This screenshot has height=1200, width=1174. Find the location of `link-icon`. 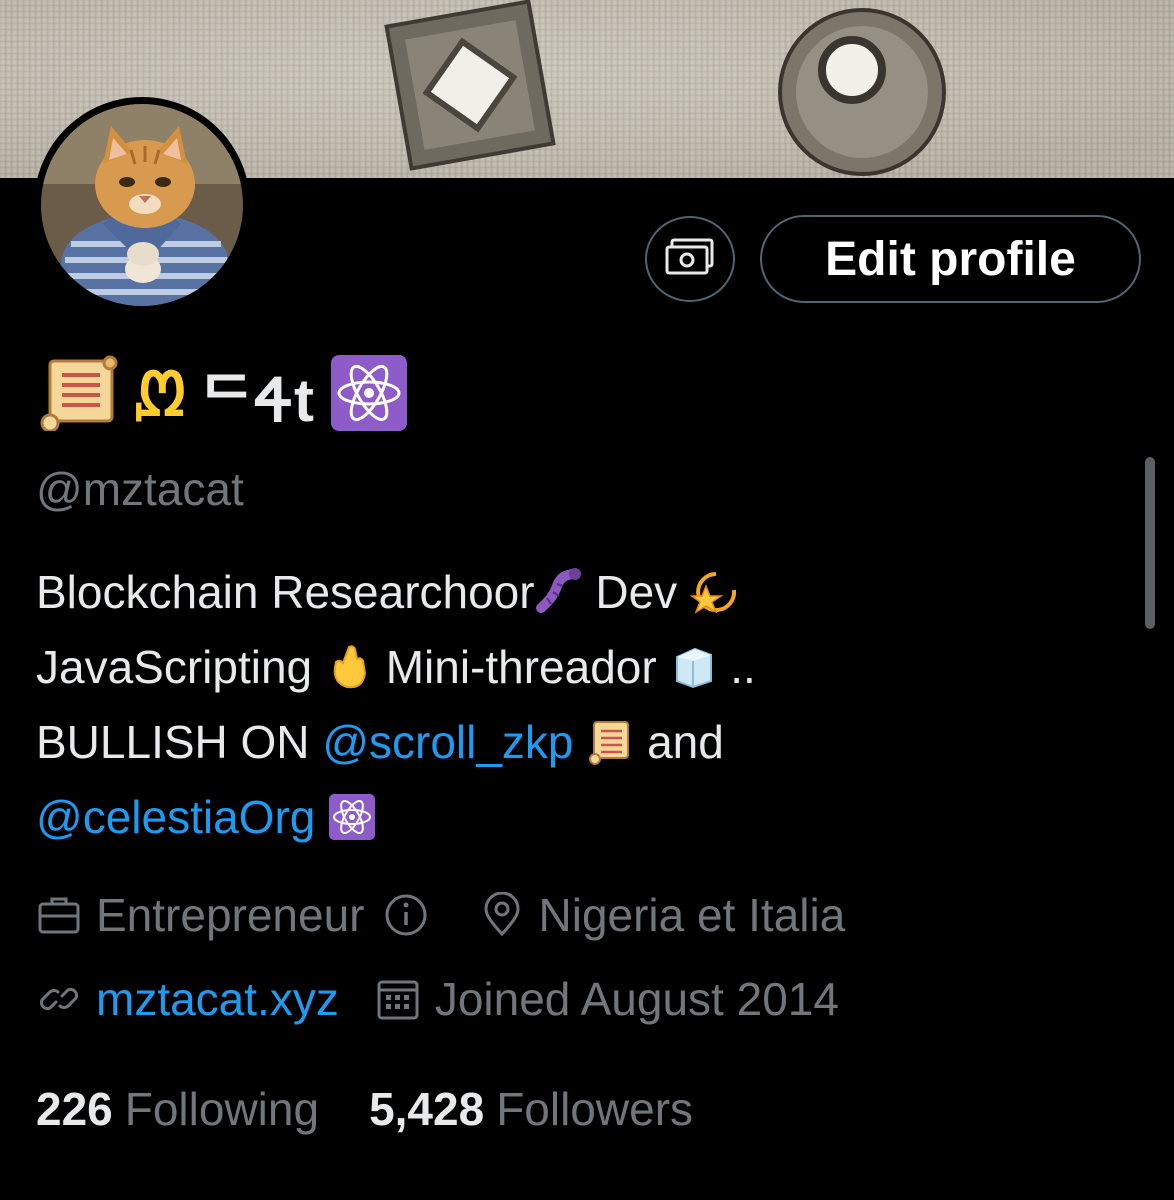

link-icon is located at coordinates (59, 999).